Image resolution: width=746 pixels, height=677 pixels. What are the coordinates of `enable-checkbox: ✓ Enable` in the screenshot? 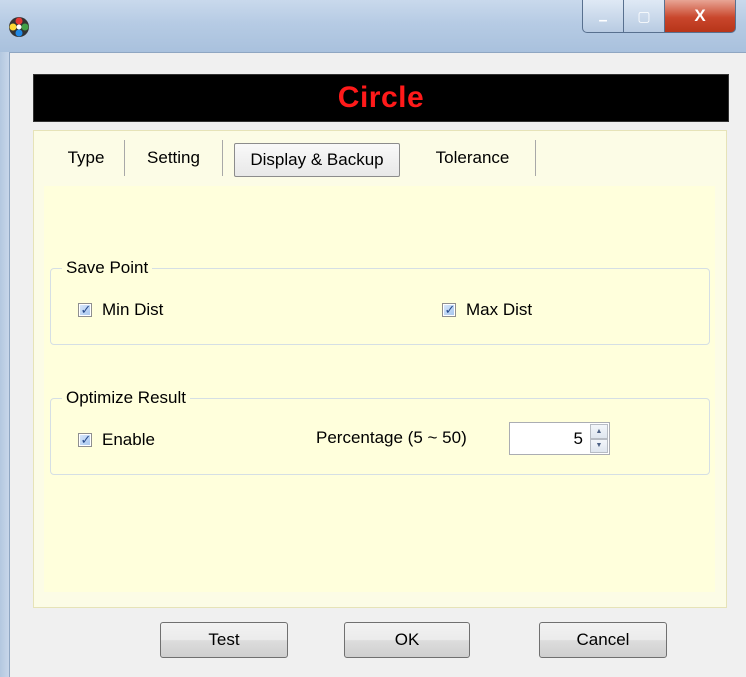 It's located at (116, 440).